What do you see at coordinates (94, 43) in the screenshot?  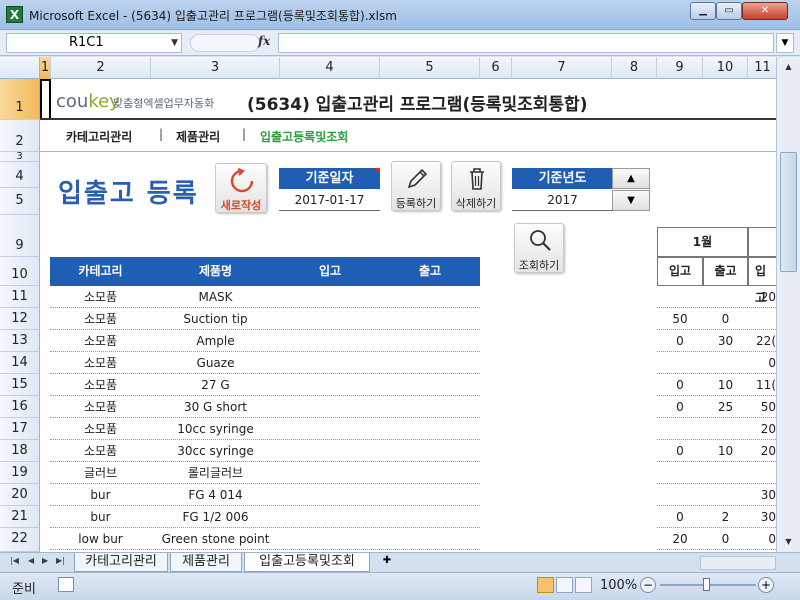 I see `name-box: R1C1 ▼` at bounding box center [94, 43].